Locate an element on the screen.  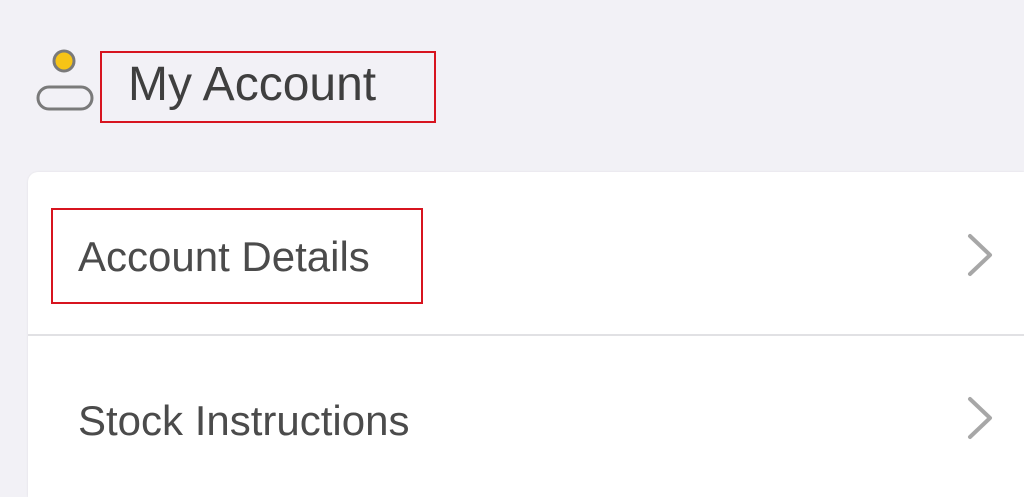
menu-item-label: Stock Instructions is located at coordinates (244, 420).